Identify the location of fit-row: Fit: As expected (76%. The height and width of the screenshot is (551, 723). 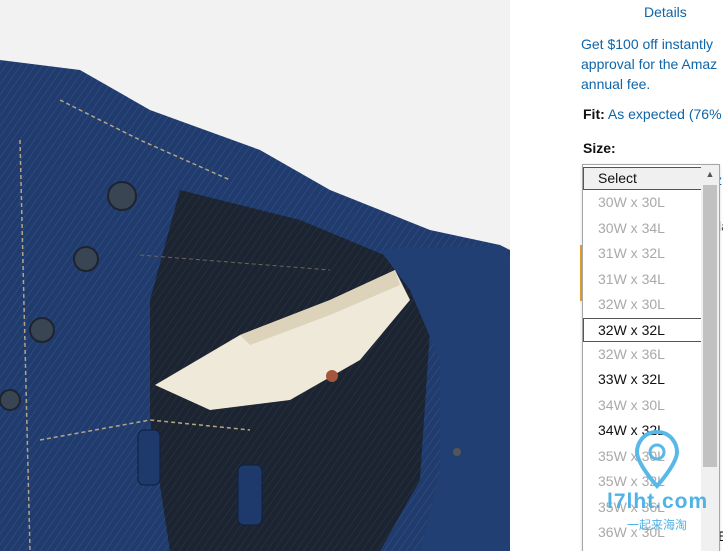
(652, 114).